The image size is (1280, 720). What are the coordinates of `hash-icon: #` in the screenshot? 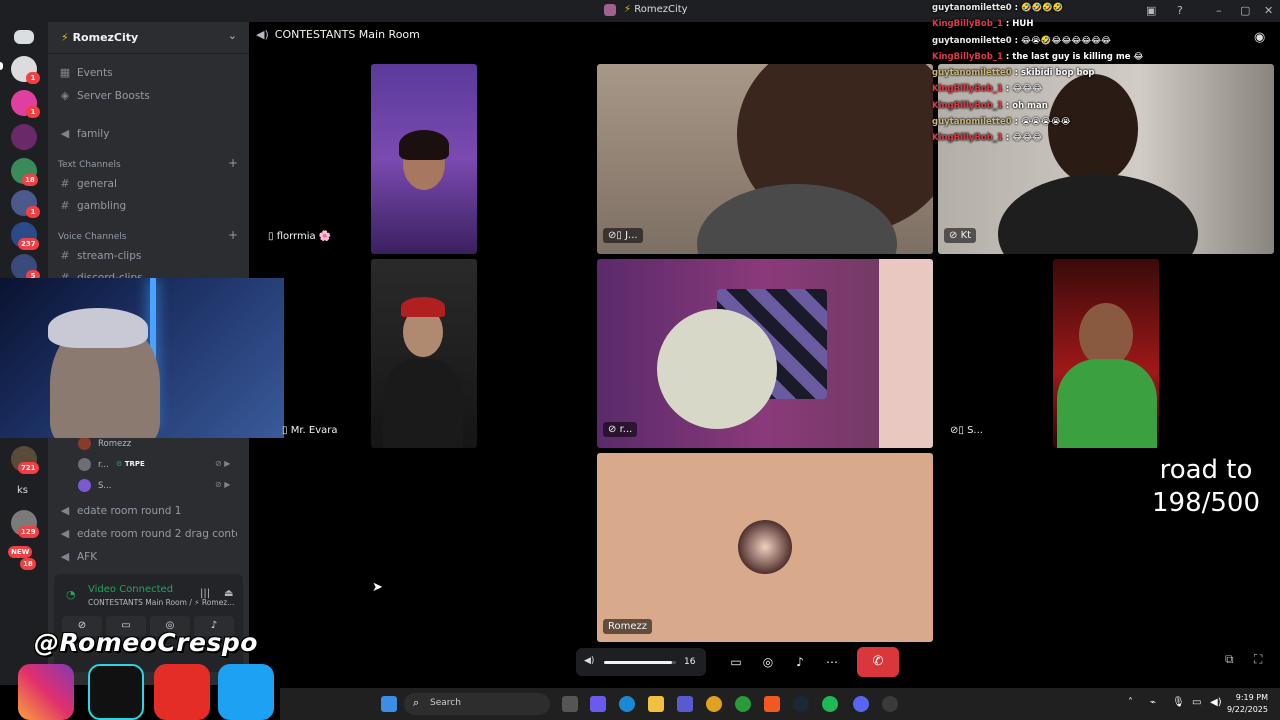 It's located at (65, 183).